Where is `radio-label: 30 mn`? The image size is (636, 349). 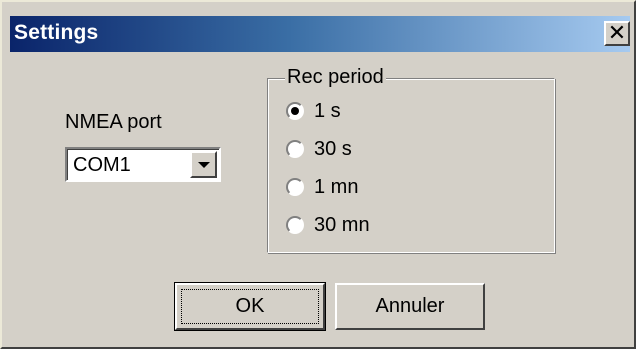
radio-label: 30 mn is located at coordinates (342, 224).